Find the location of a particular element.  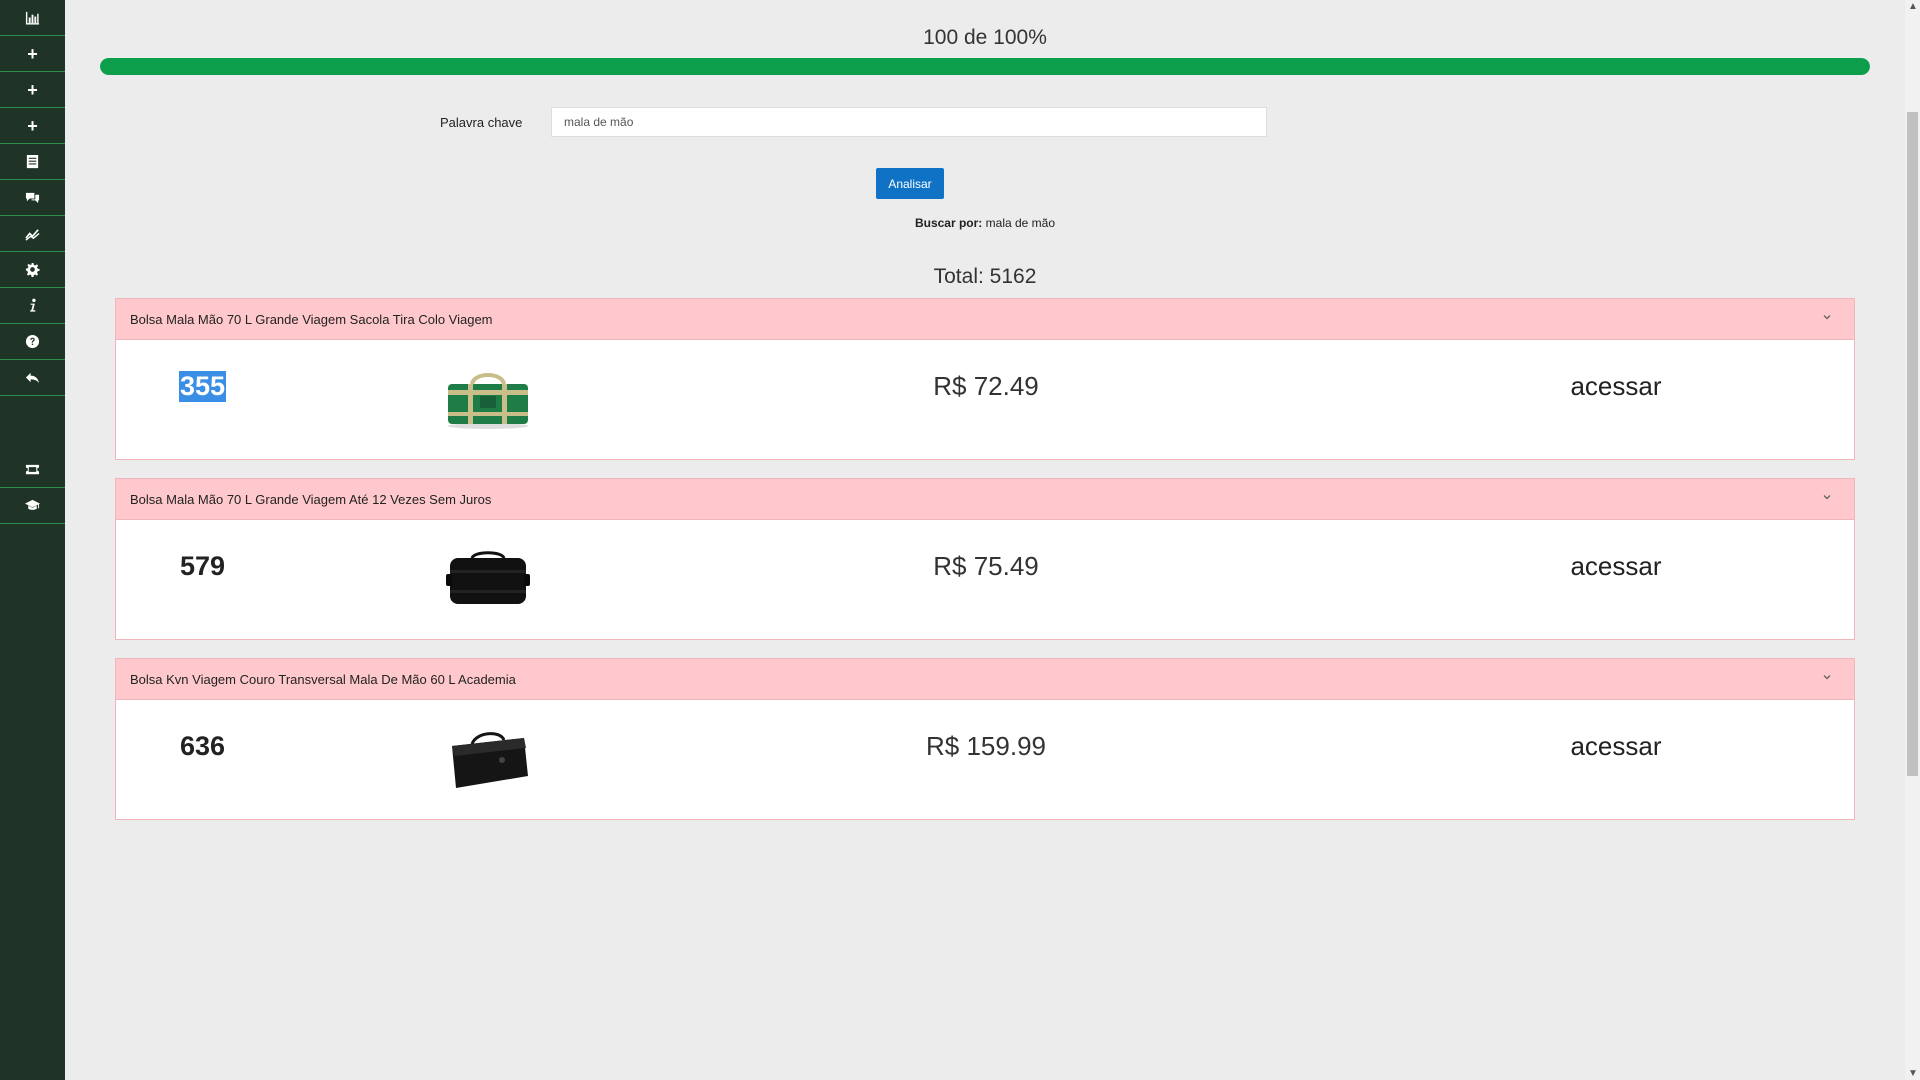

bar-chart-icon is located at coordinates (32, 18).